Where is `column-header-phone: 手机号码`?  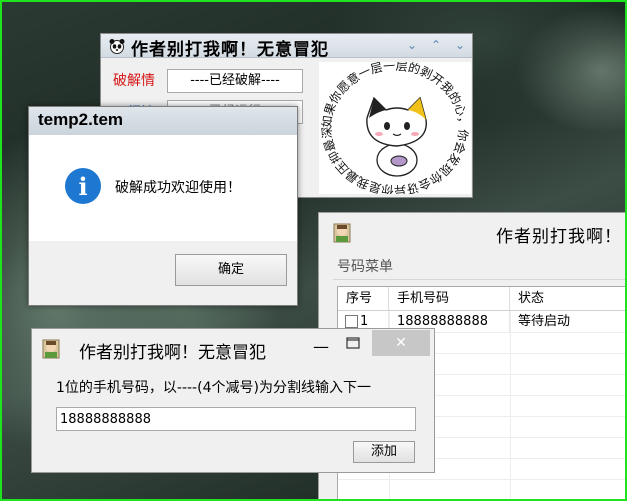
column-header-phone: 手机号码 is located at coordinates (449, 299).